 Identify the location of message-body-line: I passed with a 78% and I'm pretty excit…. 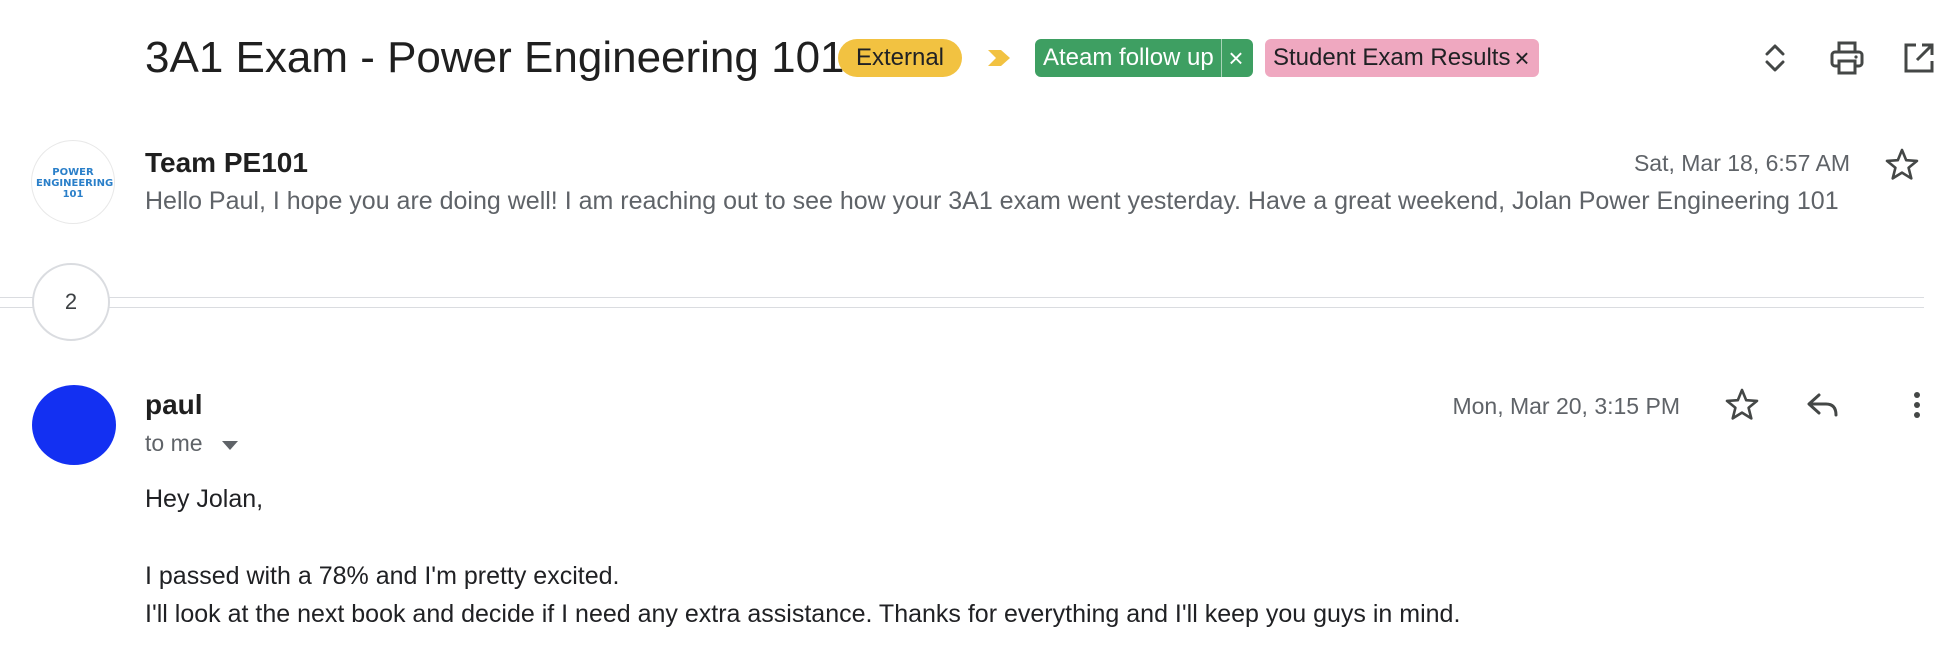
(382, 576).